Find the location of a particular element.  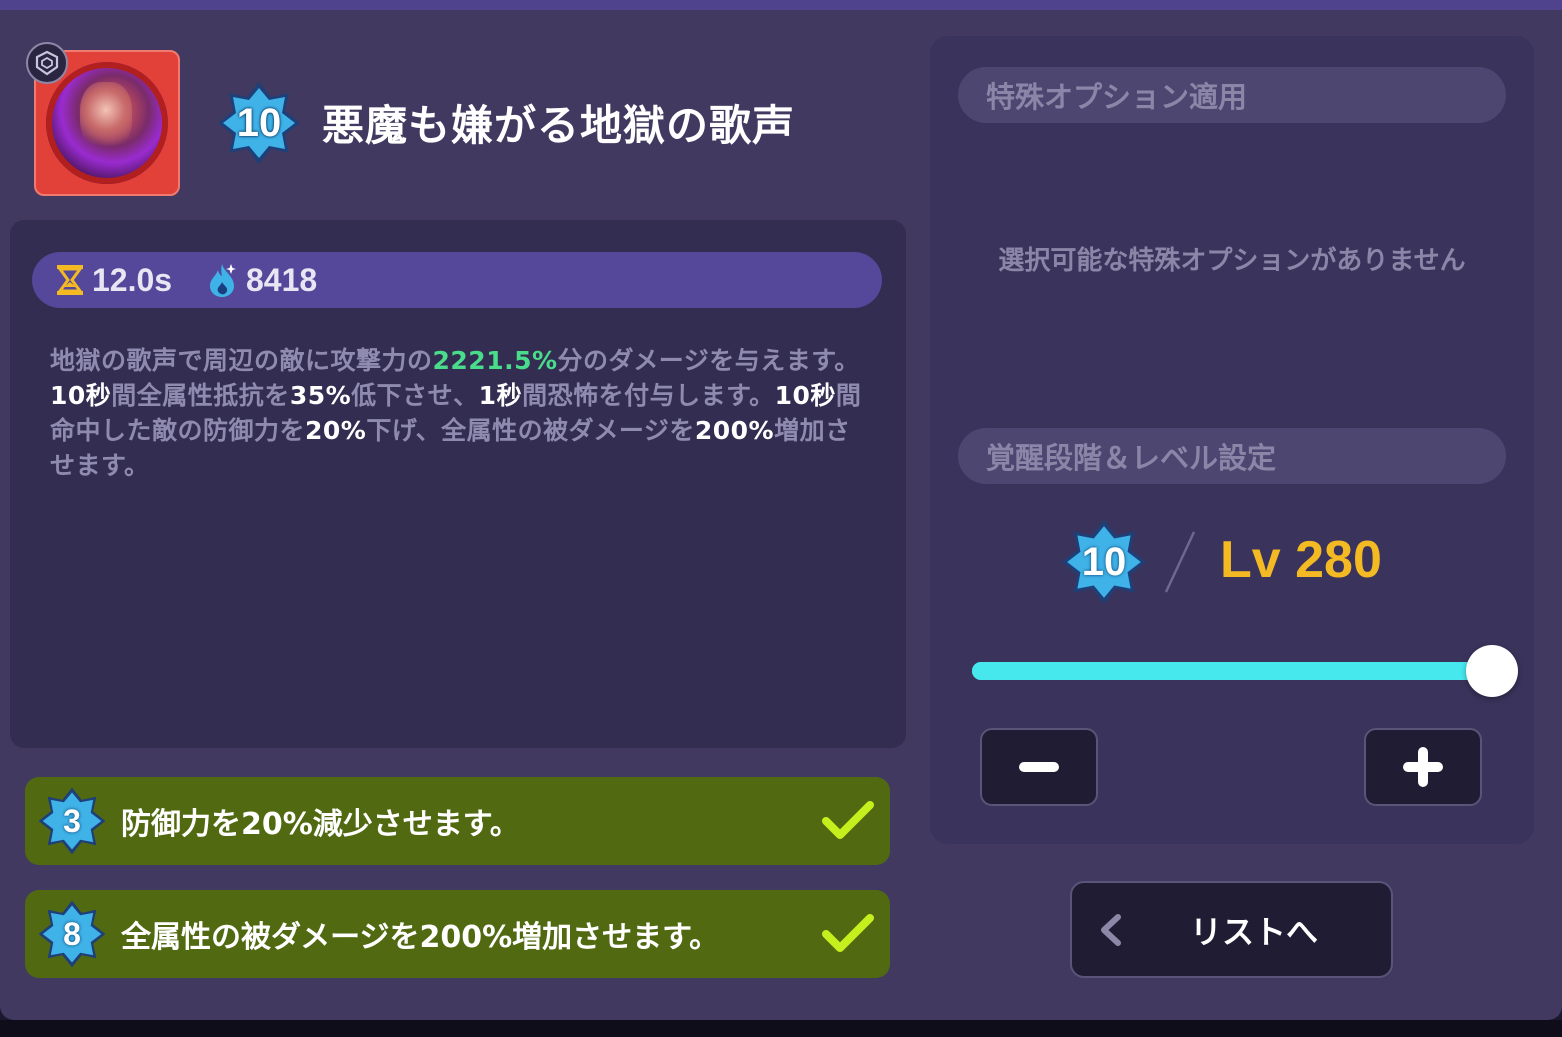

passive-text: 全属性の被ダメージを200%増加させます。 is located at coordinates (420, 937).